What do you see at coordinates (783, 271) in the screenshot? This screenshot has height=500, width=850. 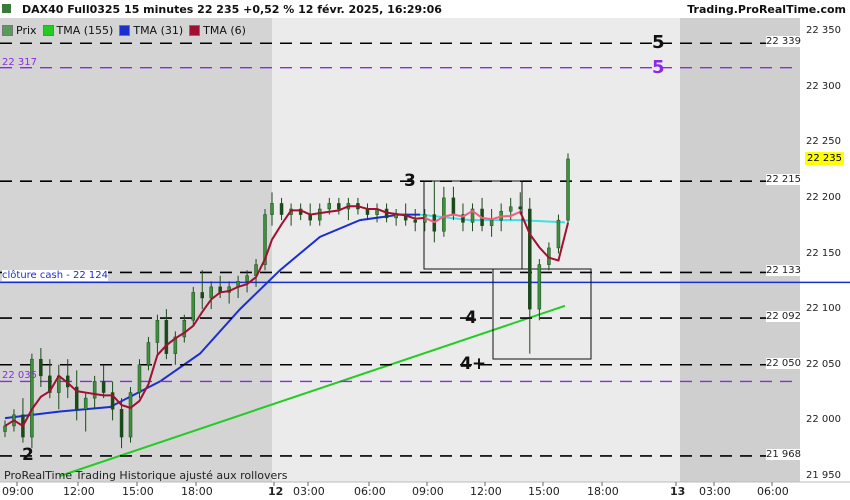 I see `level-price-label: 22 133` at bounding box center [783, 271].